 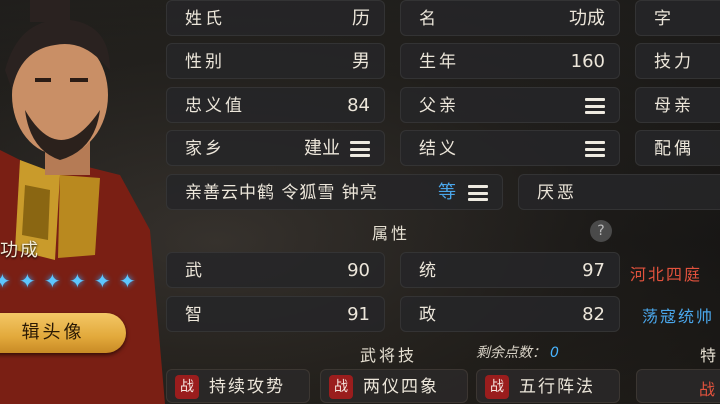 What do you see at coordinates (619, 192) in the screenshot?
I see `dislikes-field: 厌恶` at bounding box center [619, 192].